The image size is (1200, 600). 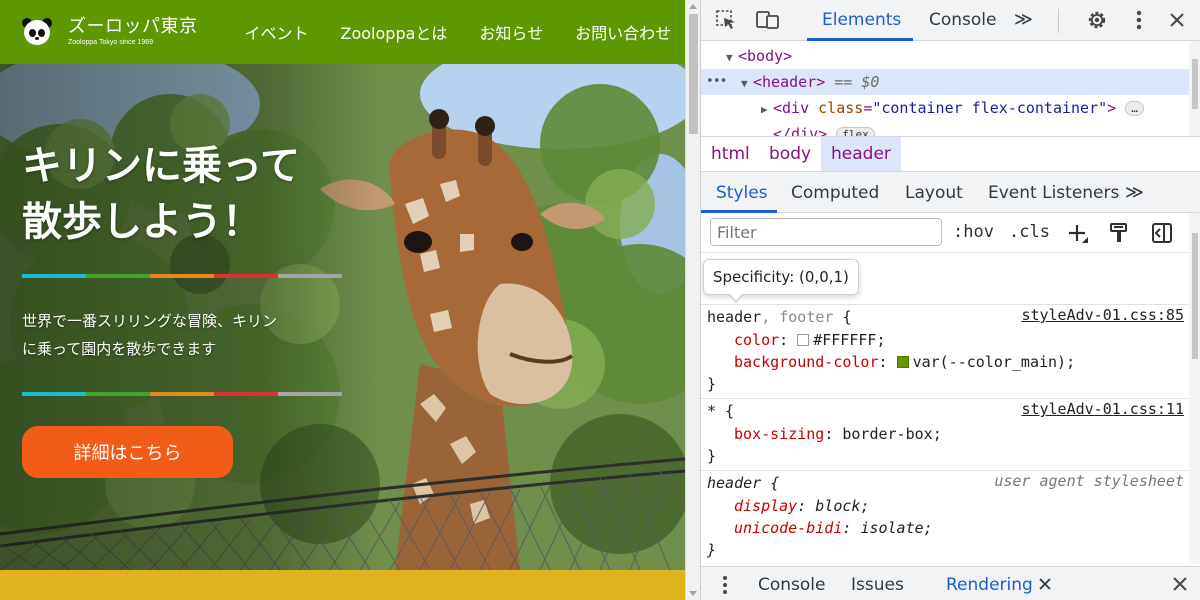 What do you see at coordinates (623, 32) in the screenshot?
I see `nav-link-contact: お問い合わせ` at bounding box center [623, 32].